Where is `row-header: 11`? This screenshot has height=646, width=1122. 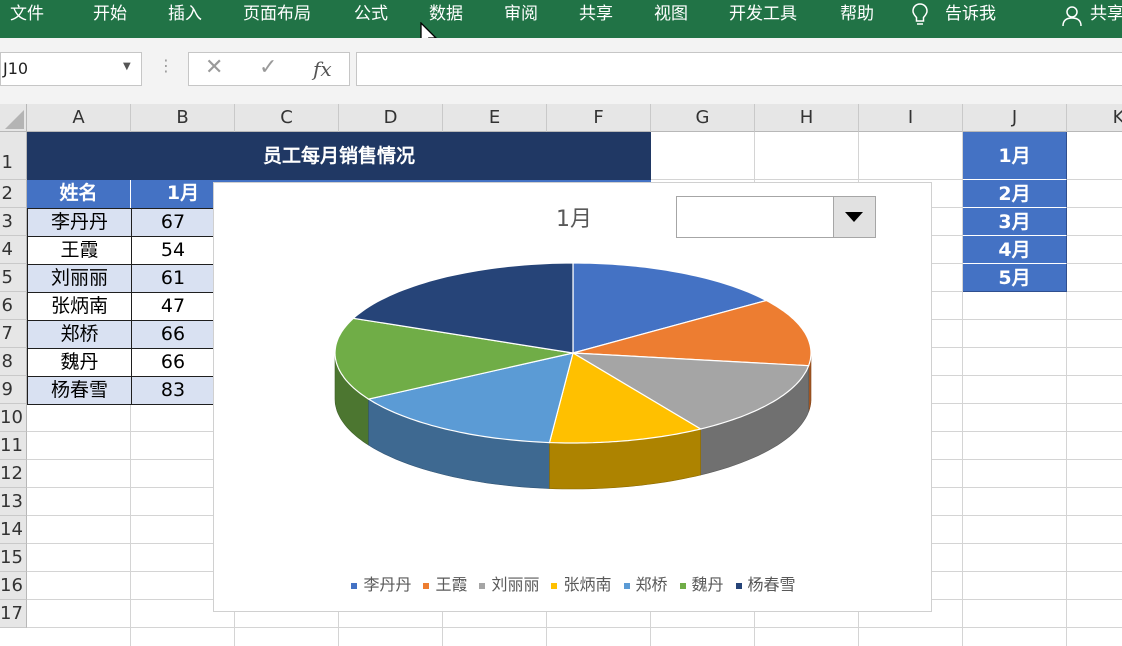
row-header: 11 is located at coordinates (13, 446).